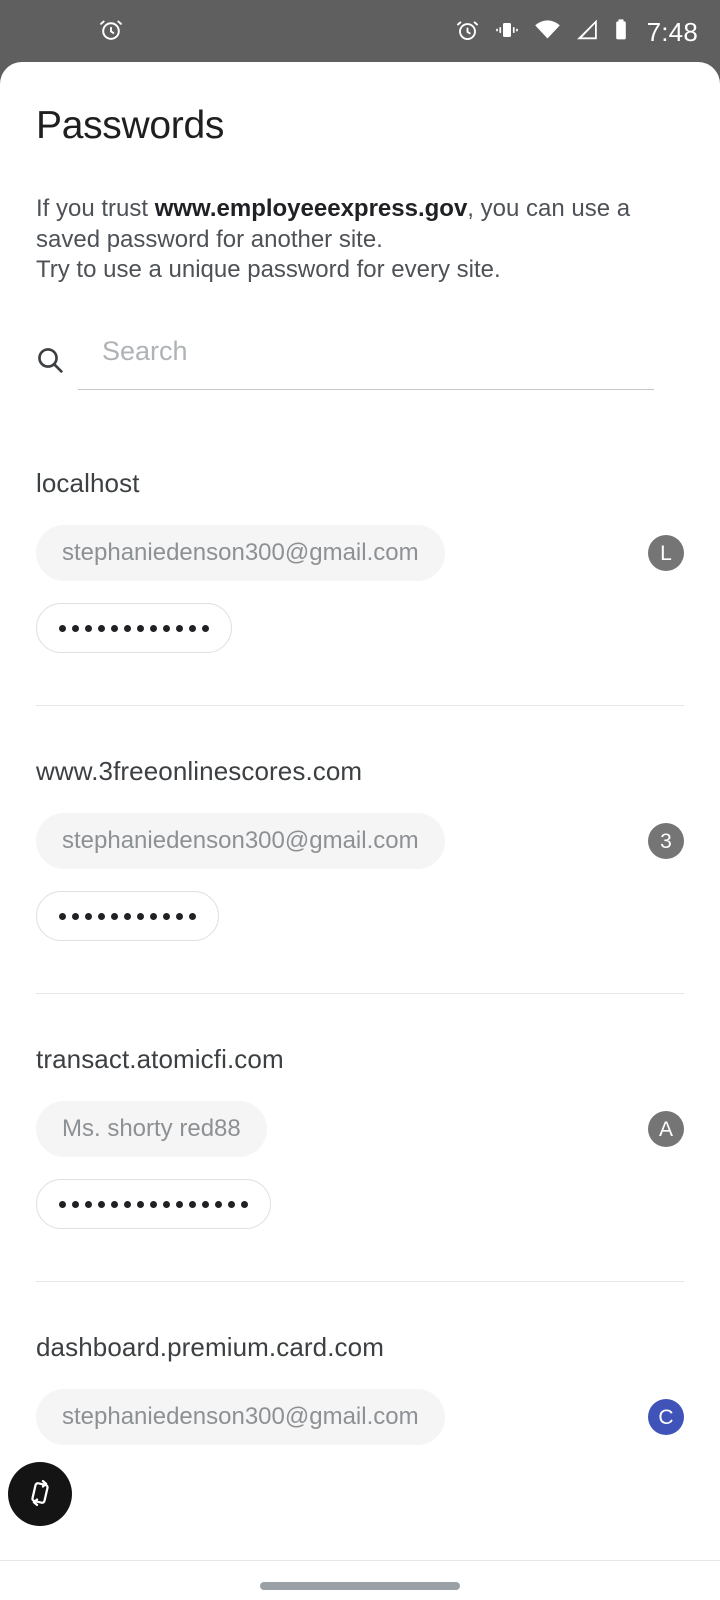 This screenshot has width=720, height=1600. Describe the element at coordinates (360, 32) in the screenshot. I see `status-bar: 7:48` at that location.